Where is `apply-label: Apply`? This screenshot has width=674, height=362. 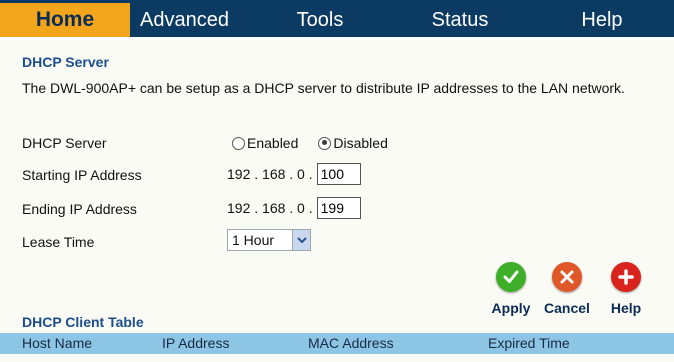
apply-label: Apply is located at coordinates (511, 308).